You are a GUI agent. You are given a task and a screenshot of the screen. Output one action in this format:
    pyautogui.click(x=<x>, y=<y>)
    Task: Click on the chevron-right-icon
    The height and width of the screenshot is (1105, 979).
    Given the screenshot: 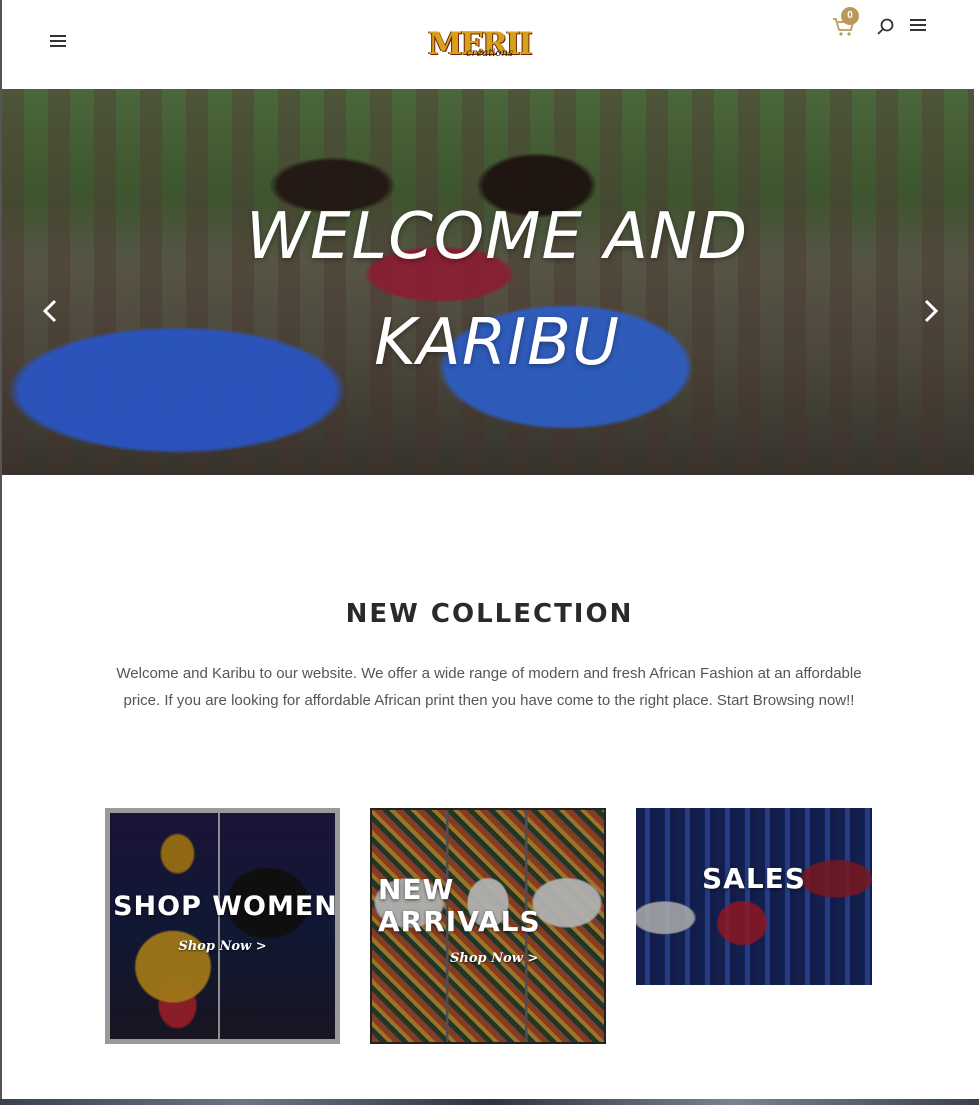 What is the action you would take?
    pyautogui.click(x=931, y=311)
    